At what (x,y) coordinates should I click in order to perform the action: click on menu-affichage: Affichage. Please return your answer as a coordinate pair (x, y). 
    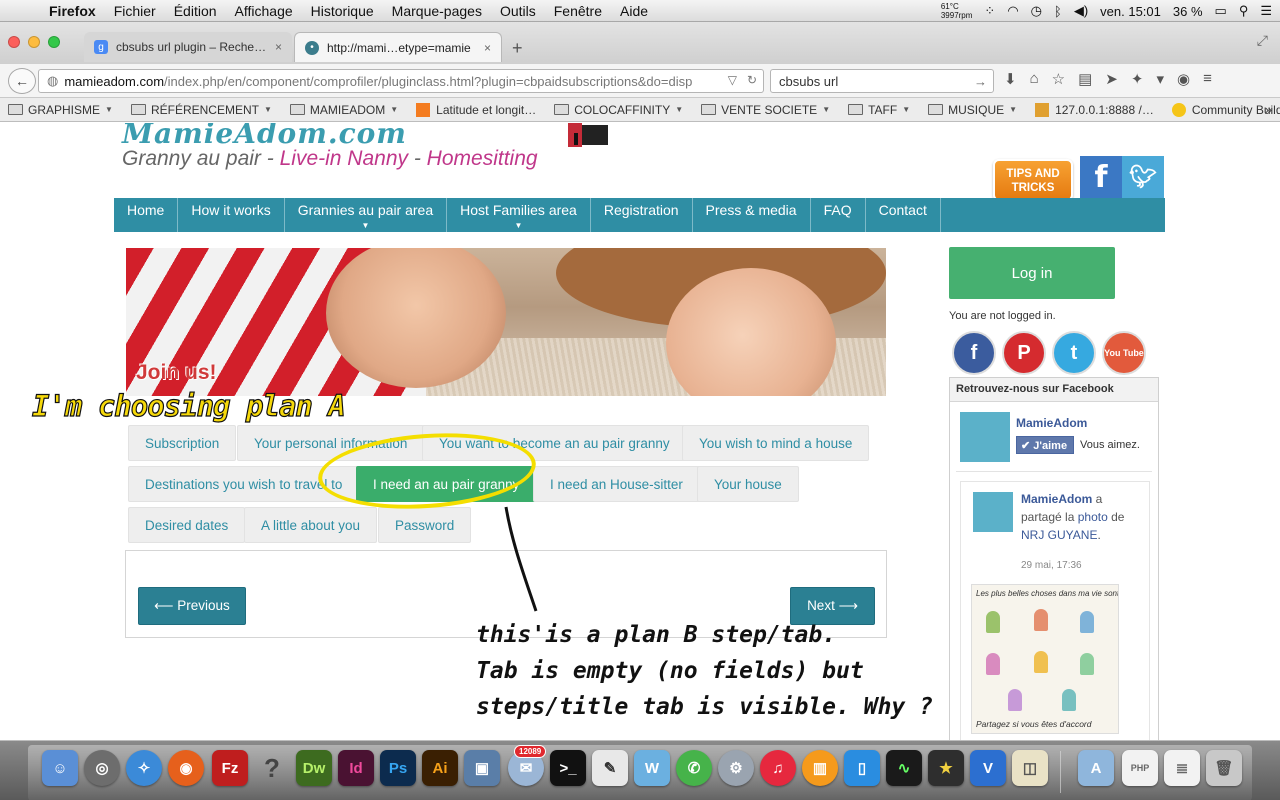
    Looking at the image, I should click on (264, 11).